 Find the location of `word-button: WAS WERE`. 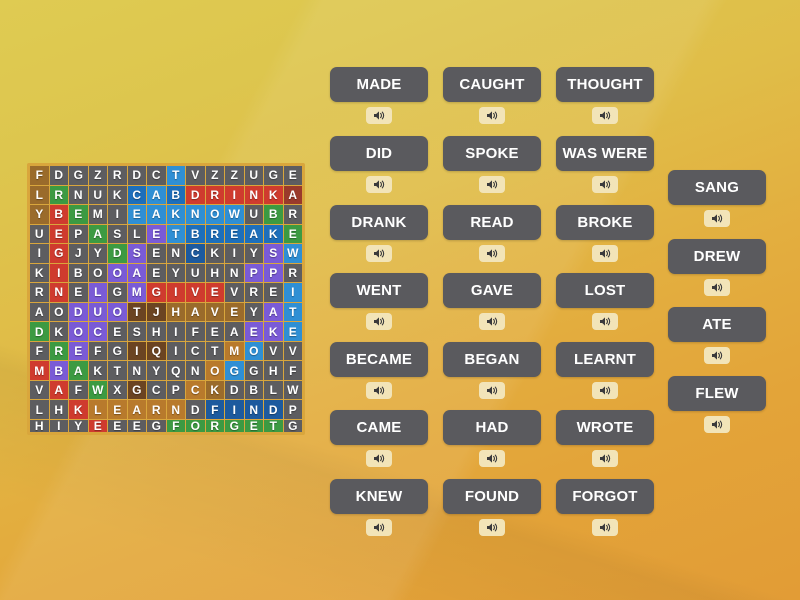

word-button: WAS WERE is located at coordinates (605, 153).